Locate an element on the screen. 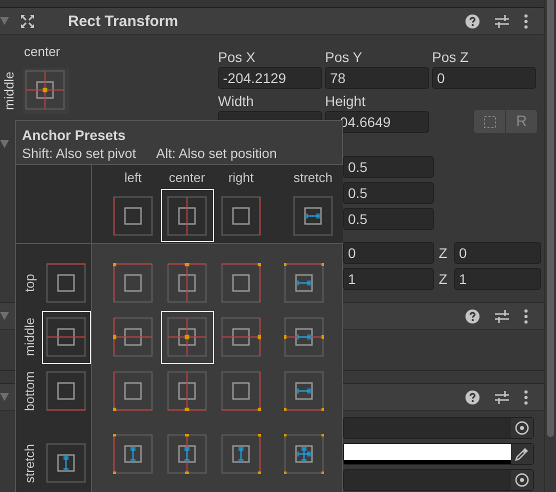 Image resolution: width=556 pixels, height=492 pixels. blueprint-mode-button is located at coordinates (489, 121).